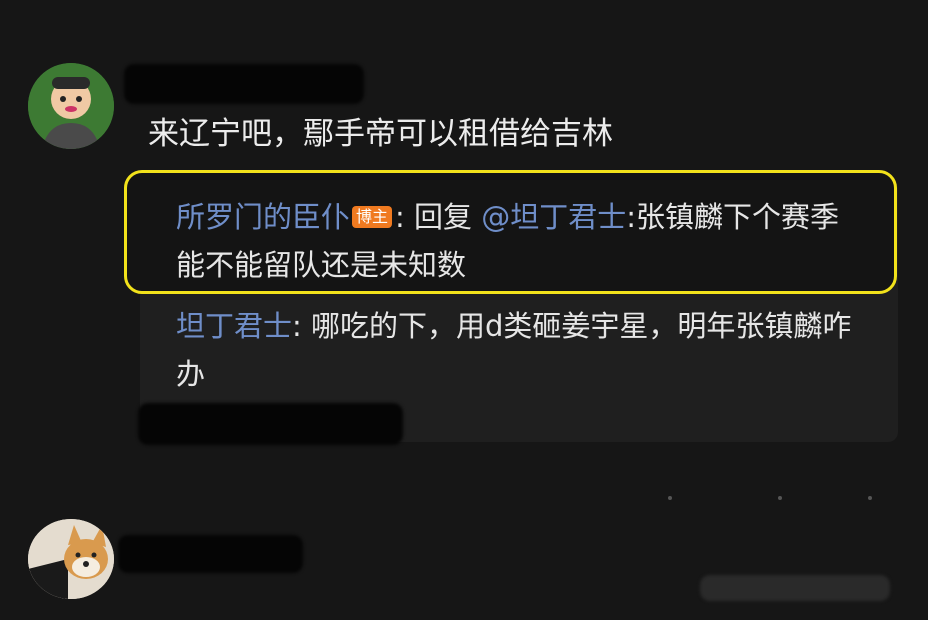  What do you see at coordinates (263, 217) in the screenshot?
I see `reply-username: 所罗门的臣仆` at bounding box center [263, 217].